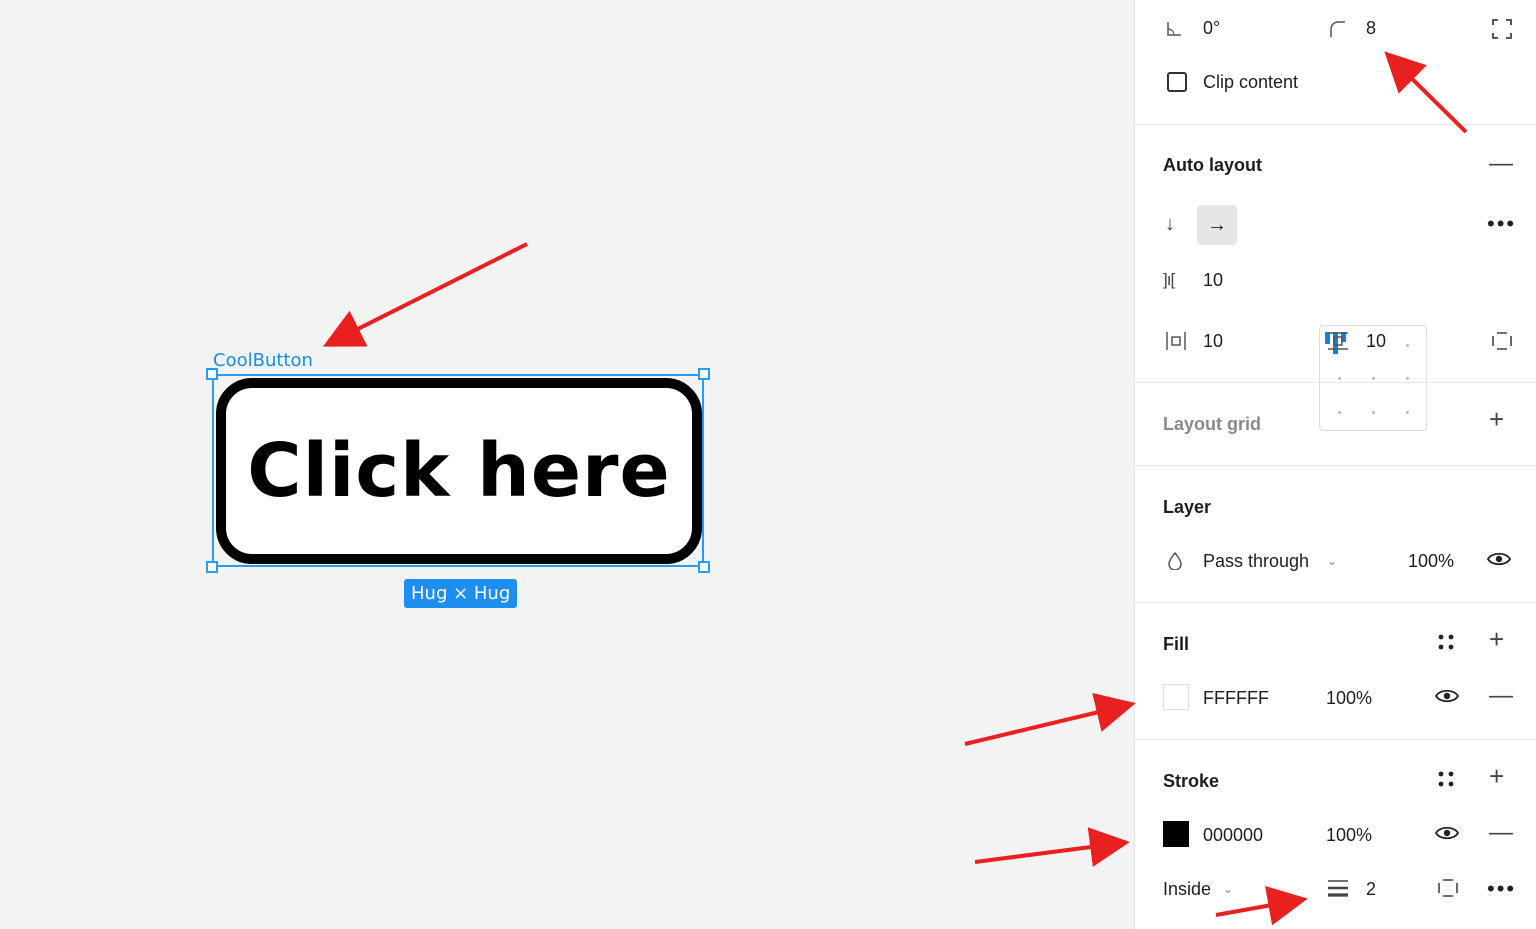 The height and width of the screenshot is (929, 1536). Describe the element at coordinates (1233, 835) in the screenshot. I see `stroke-hex-value: 000000` at that location.